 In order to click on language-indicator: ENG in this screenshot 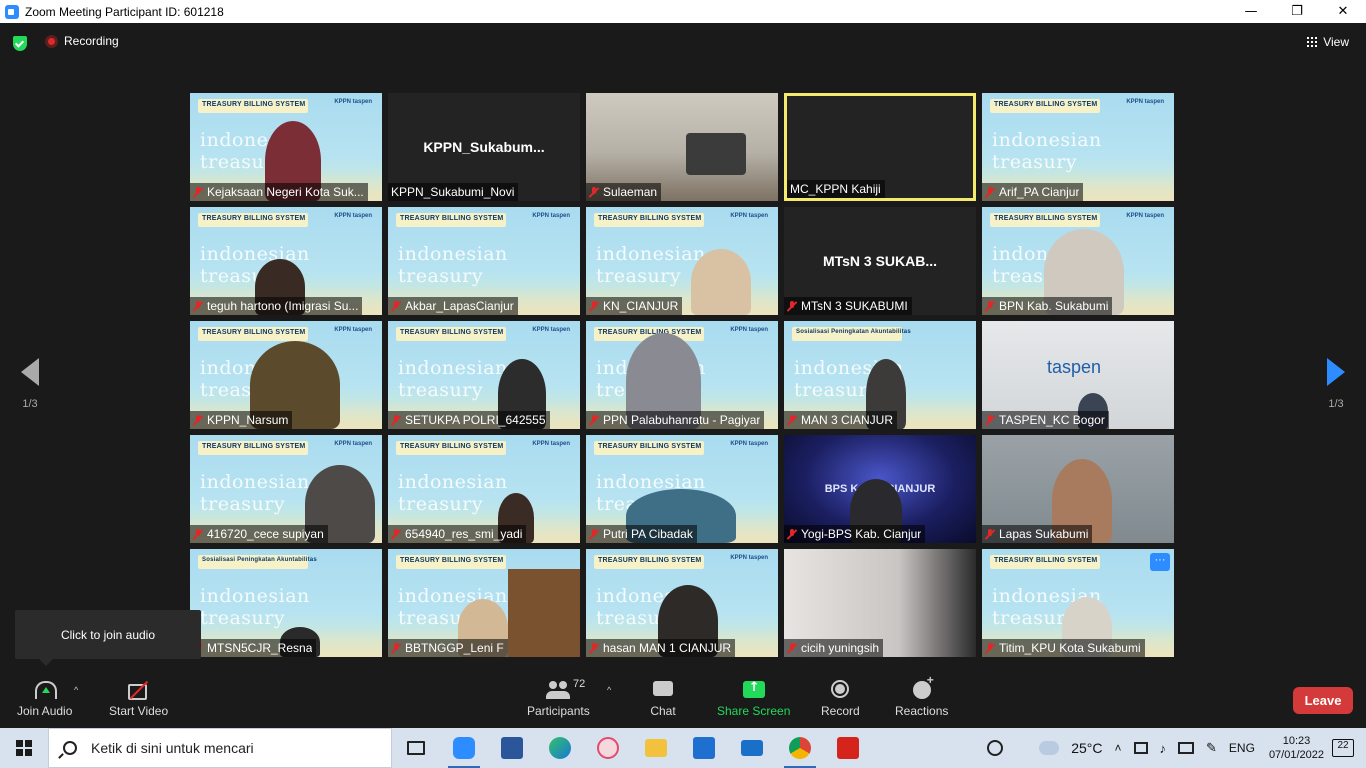, I will do `click(1242, 748)`.